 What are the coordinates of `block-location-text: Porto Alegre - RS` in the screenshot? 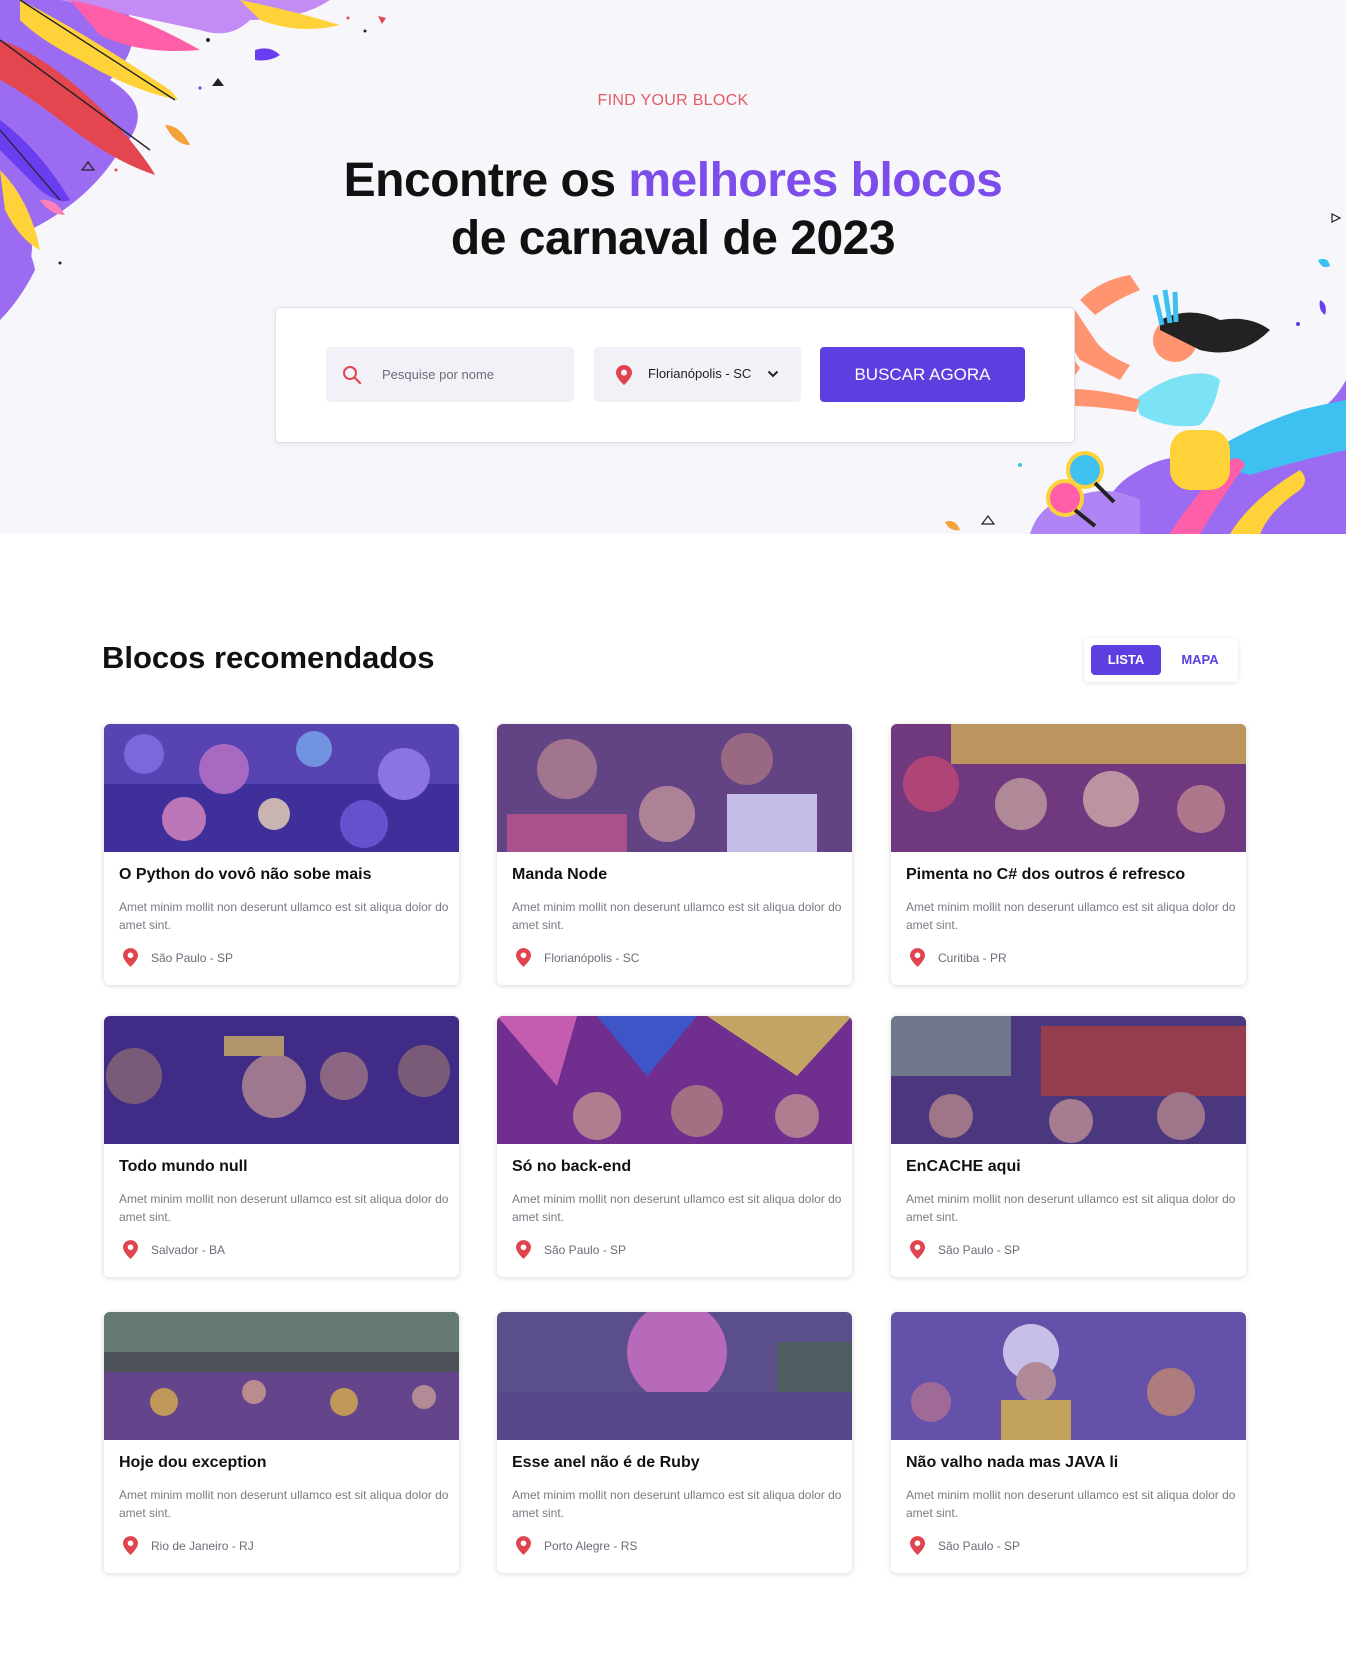 It's located at (591, 1546).